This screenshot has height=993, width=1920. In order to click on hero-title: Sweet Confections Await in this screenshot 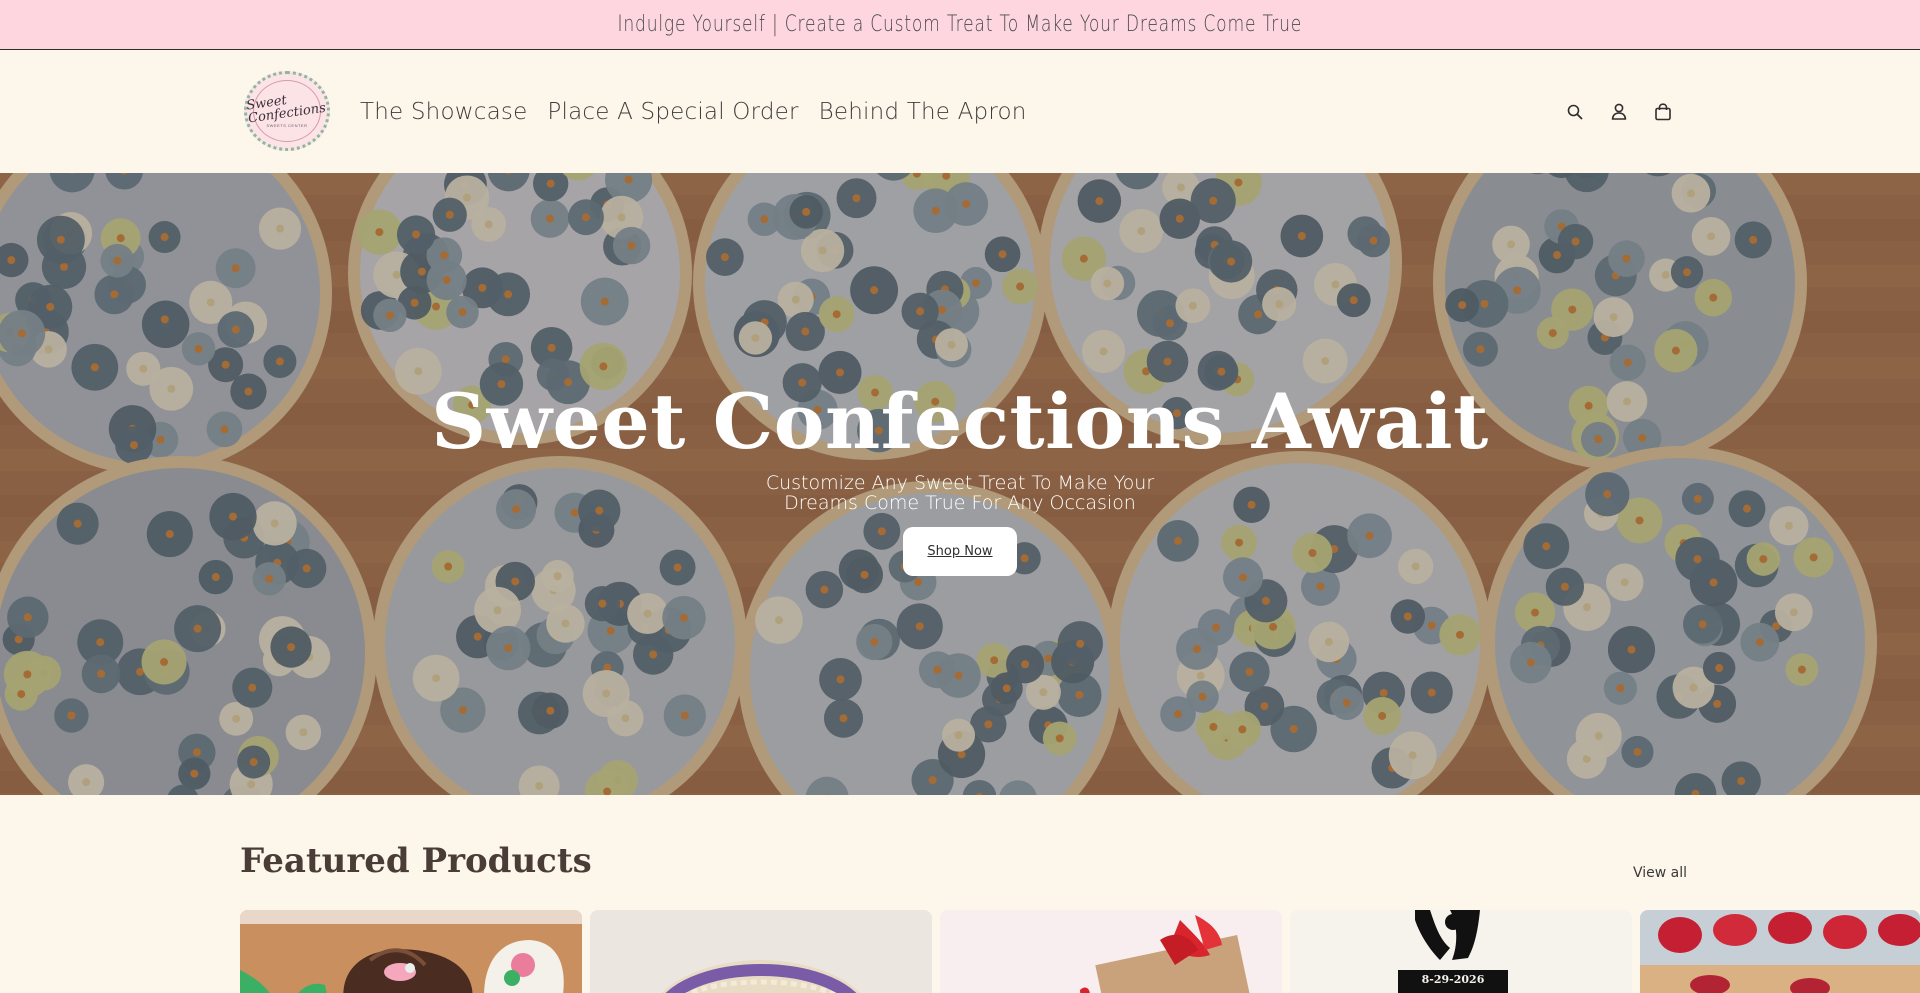, I will do `click(960, 421)`.